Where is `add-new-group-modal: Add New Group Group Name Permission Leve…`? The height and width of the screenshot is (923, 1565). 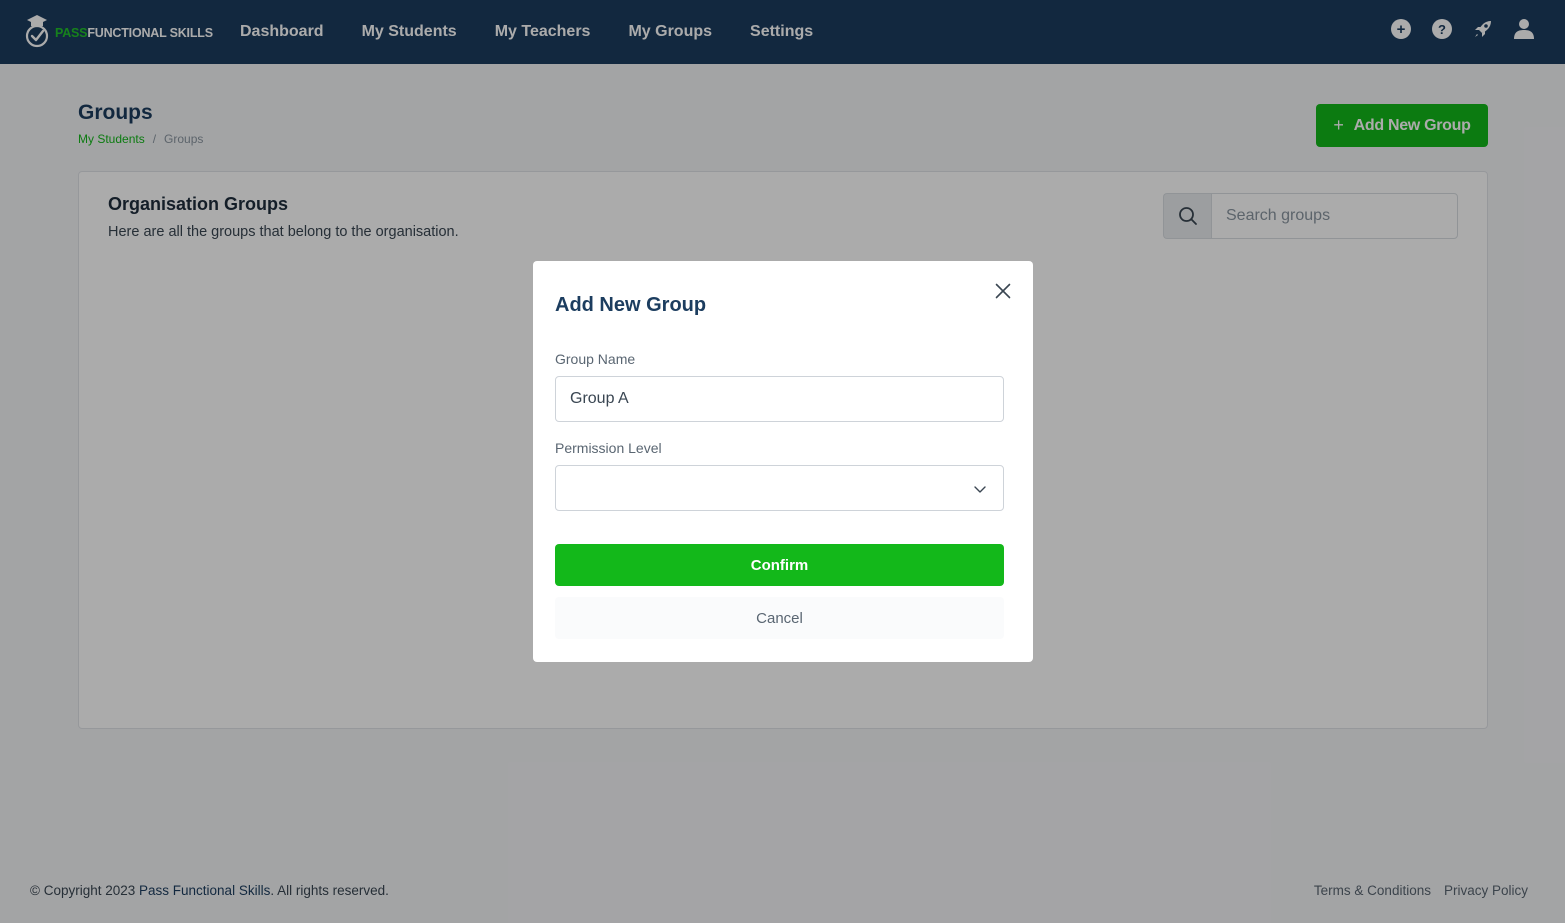
add-new-group-modal: Add New Group Group Name Permission Leve… is located at coordinates (783, 461).